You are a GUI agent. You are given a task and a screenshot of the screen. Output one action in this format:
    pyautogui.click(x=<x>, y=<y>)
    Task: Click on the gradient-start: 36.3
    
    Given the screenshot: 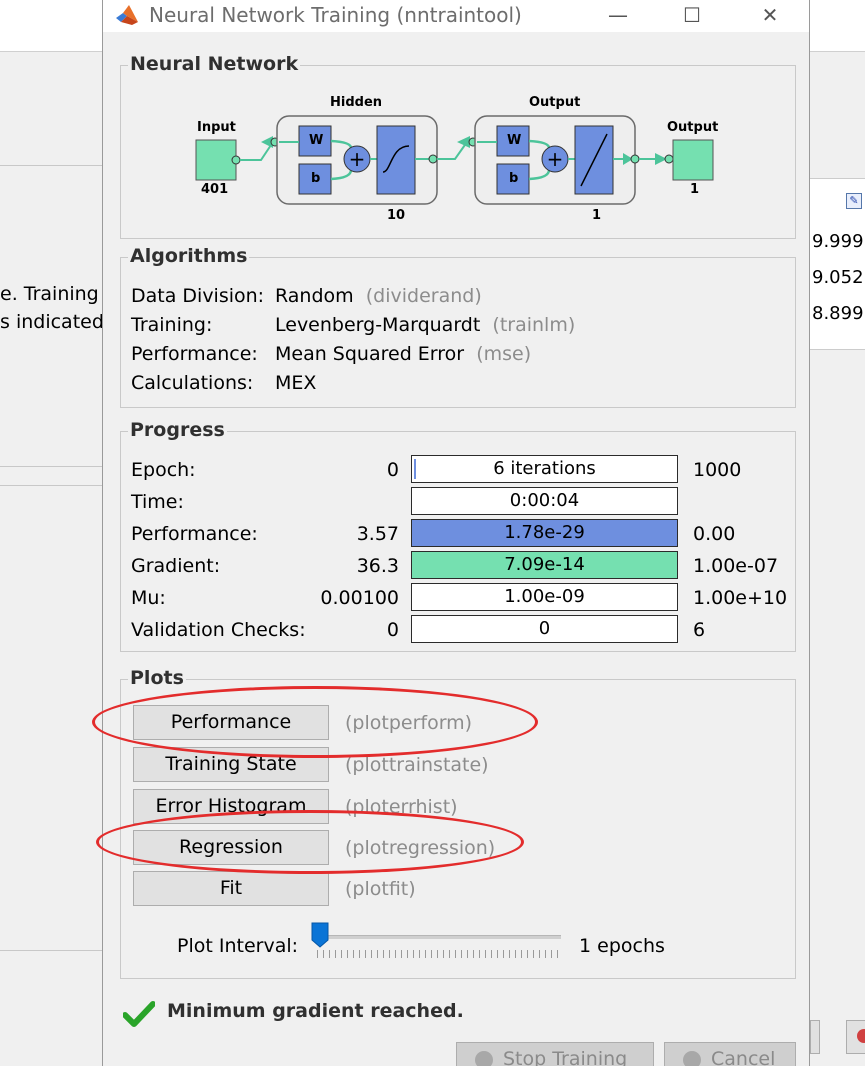 What is the action you would take?
    pyautogui.click(x=377, y=566)
    